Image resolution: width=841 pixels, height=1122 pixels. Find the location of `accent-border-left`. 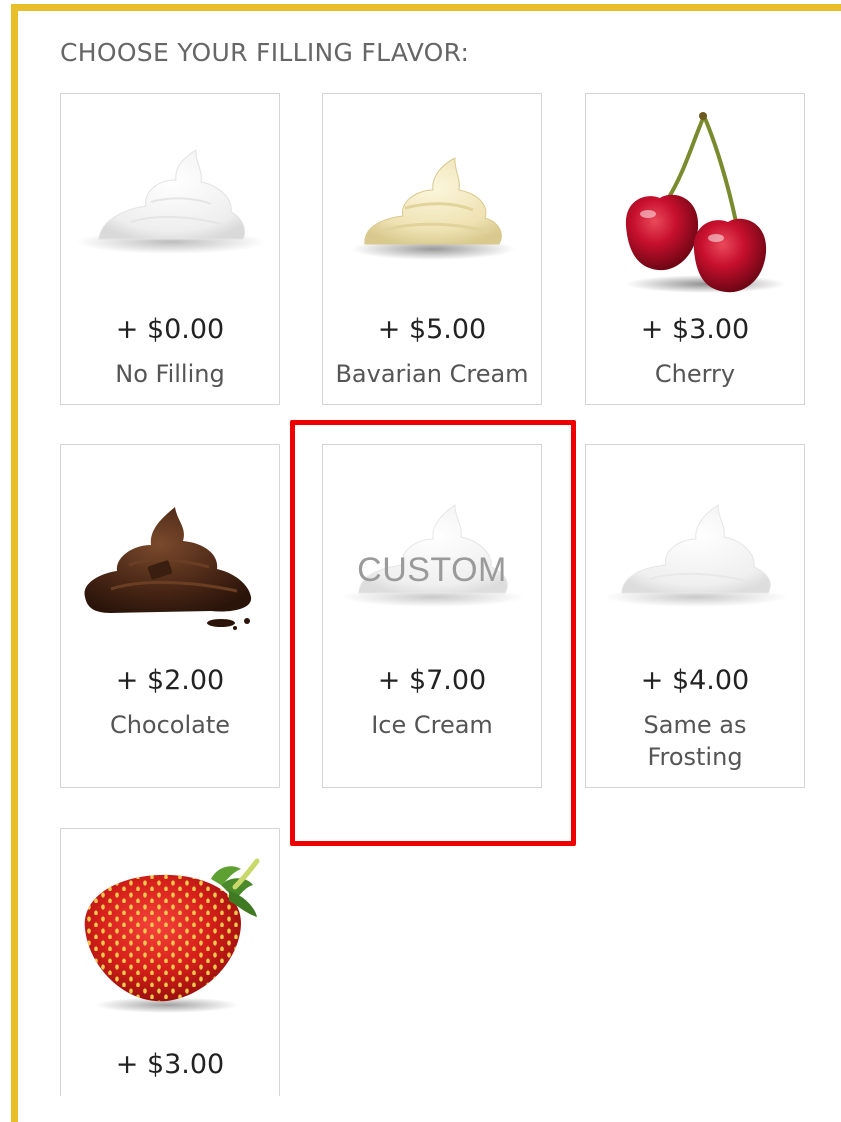

accent-border-left is located at coordinates (14, 563).